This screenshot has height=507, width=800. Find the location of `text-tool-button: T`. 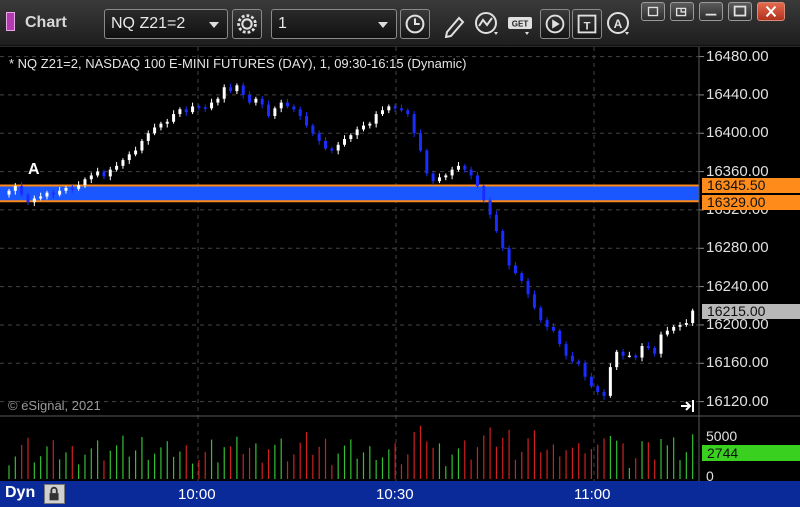

text-tool-button: T is located at coordinates (587, 24).